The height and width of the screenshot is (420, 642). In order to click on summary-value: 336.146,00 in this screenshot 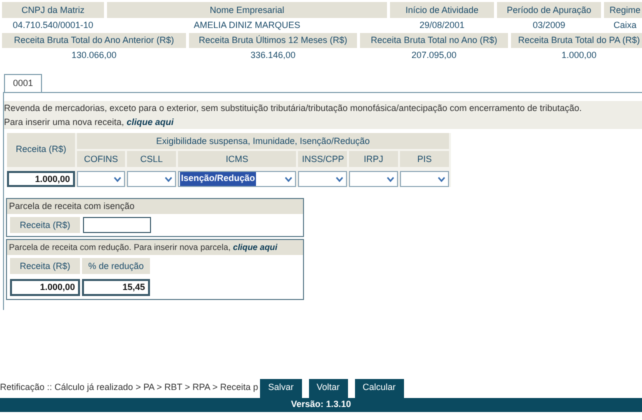, I will do `click(273, 55)`.